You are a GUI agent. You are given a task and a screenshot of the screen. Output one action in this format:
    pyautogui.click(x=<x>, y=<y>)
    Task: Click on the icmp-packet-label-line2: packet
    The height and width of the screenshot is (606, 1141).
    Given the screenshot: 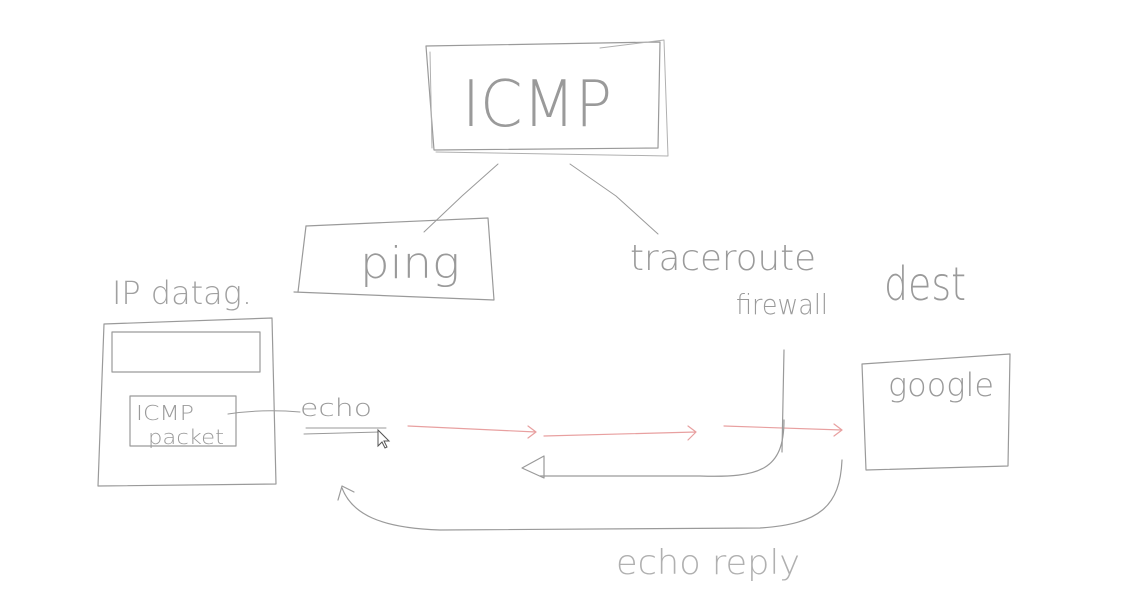 What is the action you would take?
    pyautogui.click(x=186, y=437)
    